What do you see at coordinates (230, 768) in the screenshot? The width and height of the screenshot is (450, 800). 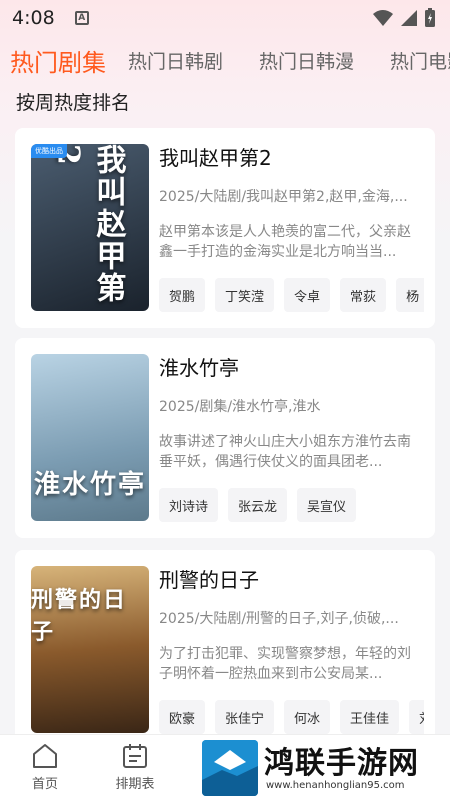 I see `watermark-logo-icon` at bounding box center [230, 768].